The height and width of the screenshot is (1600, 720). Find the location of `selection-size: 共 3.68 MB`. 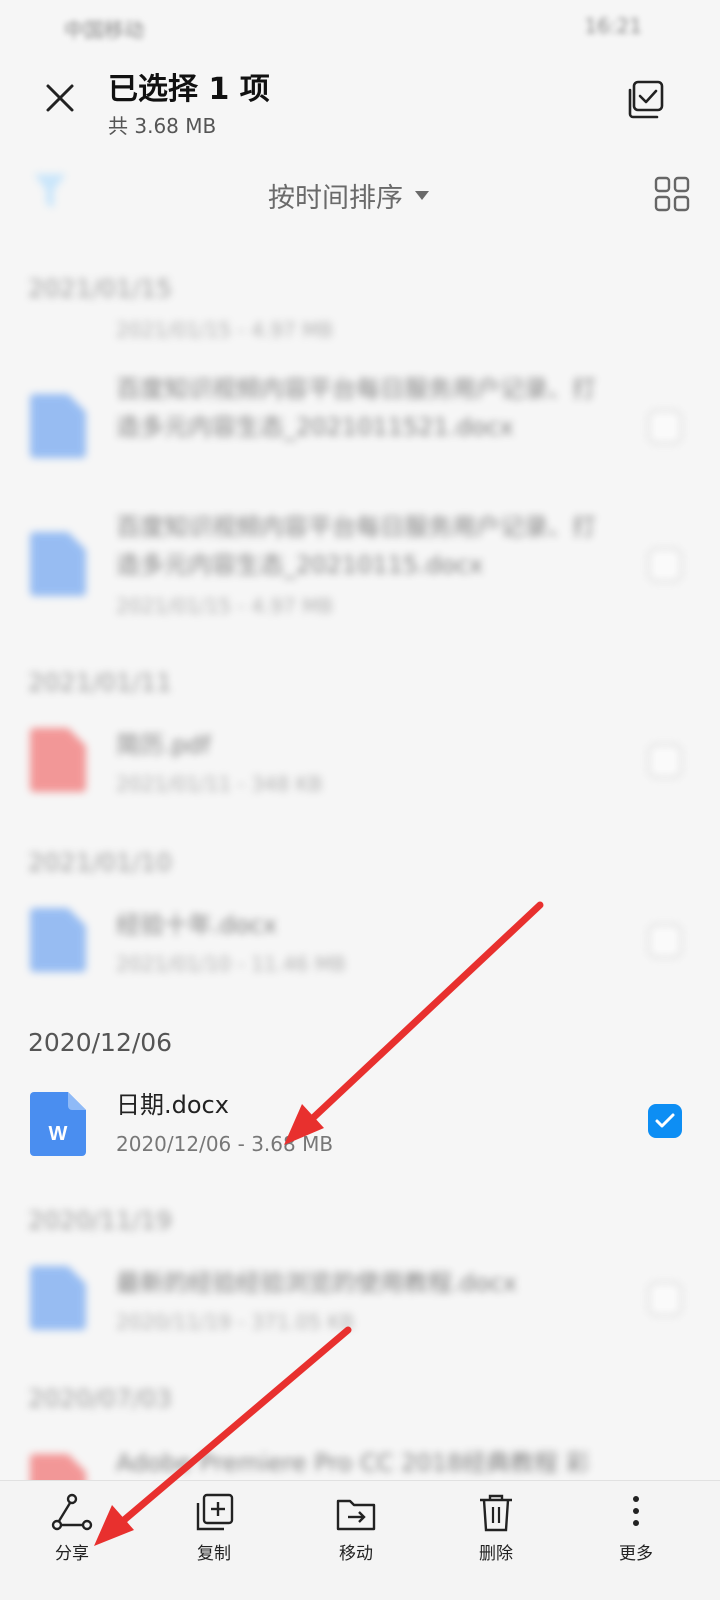

selection-size: 共 3.68 MB is located at coordinates (162, 126).